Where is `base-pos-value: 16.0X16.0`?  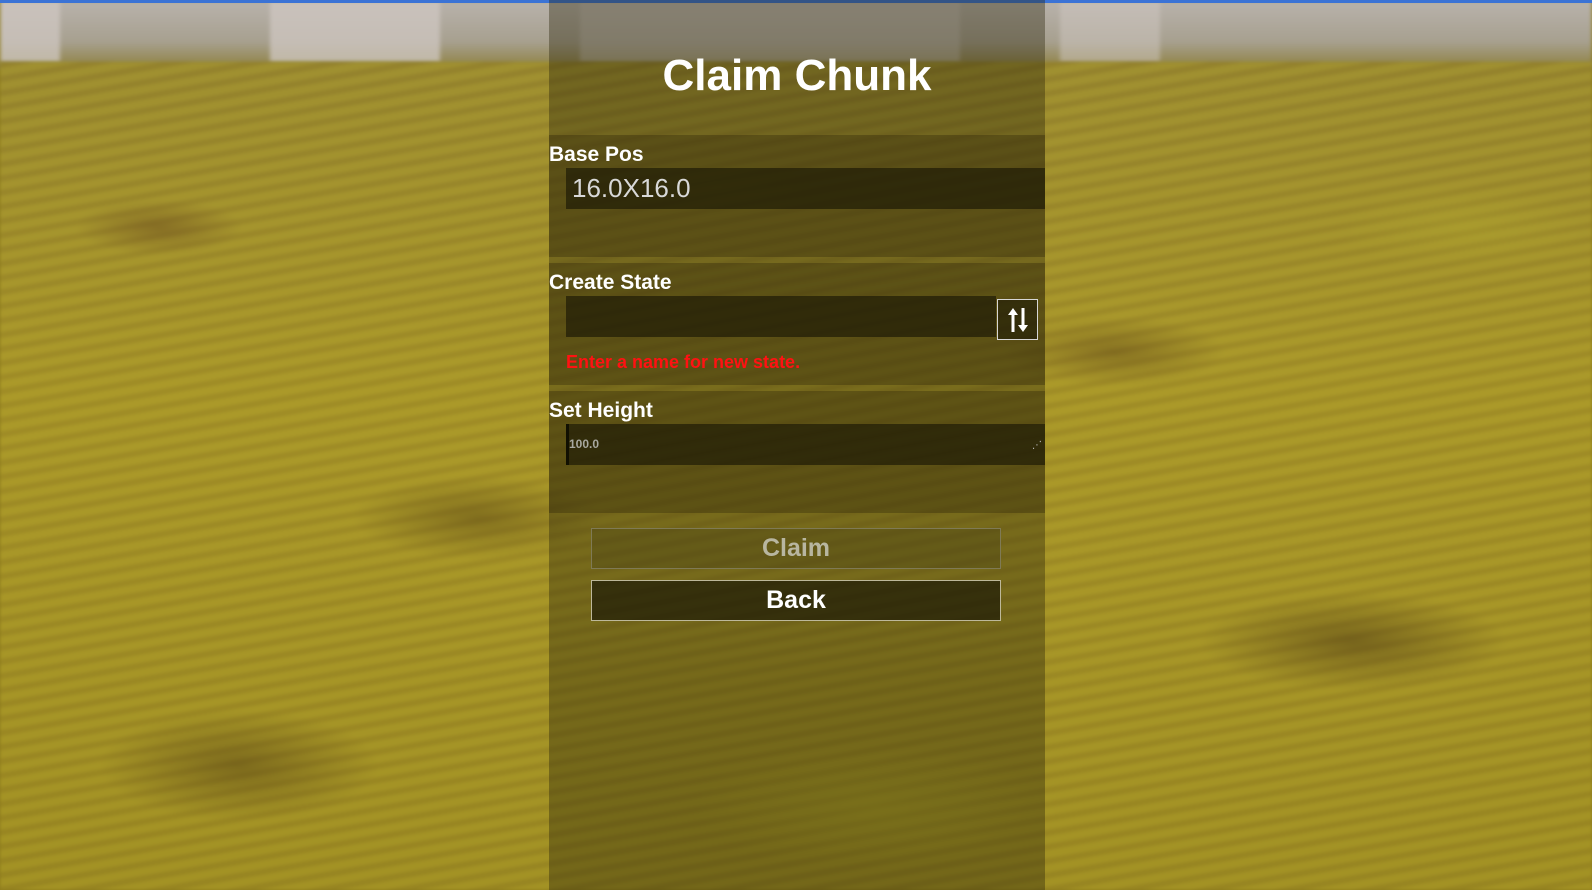 base-pos-value: 16.0X16.0 is located at coordinates (631, 188).